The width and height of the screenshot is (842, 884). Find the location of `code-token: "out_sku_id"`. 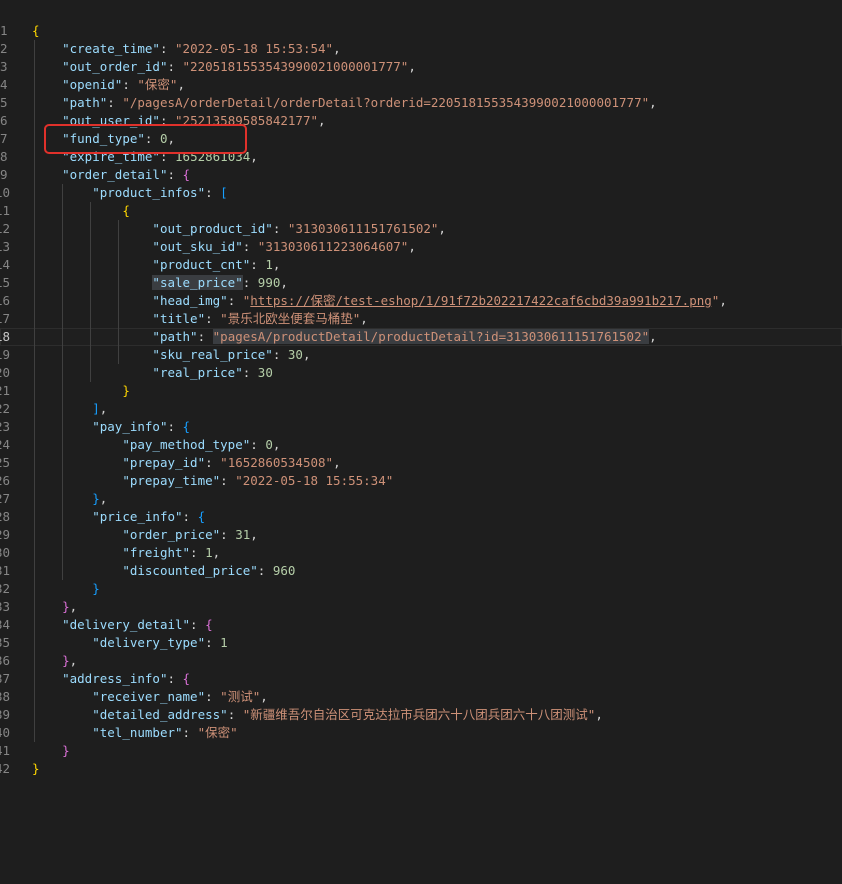

code-token: "out_sku_id" is located at coordinates (197, 246).